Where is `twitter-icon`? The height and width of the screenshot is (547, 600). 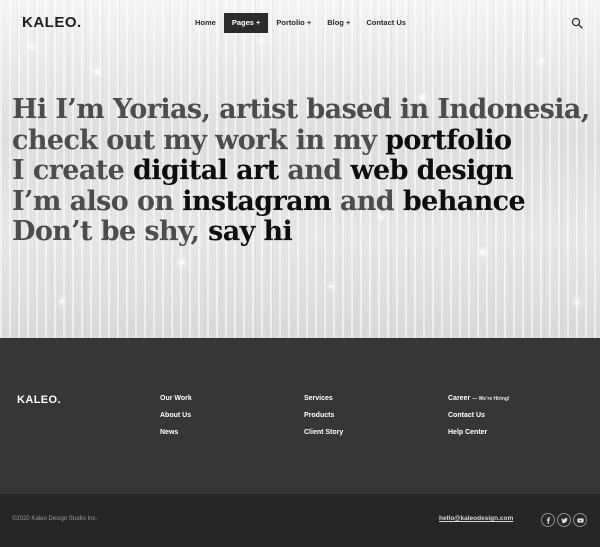 twitter-icon is located at coordinates (564, 520).